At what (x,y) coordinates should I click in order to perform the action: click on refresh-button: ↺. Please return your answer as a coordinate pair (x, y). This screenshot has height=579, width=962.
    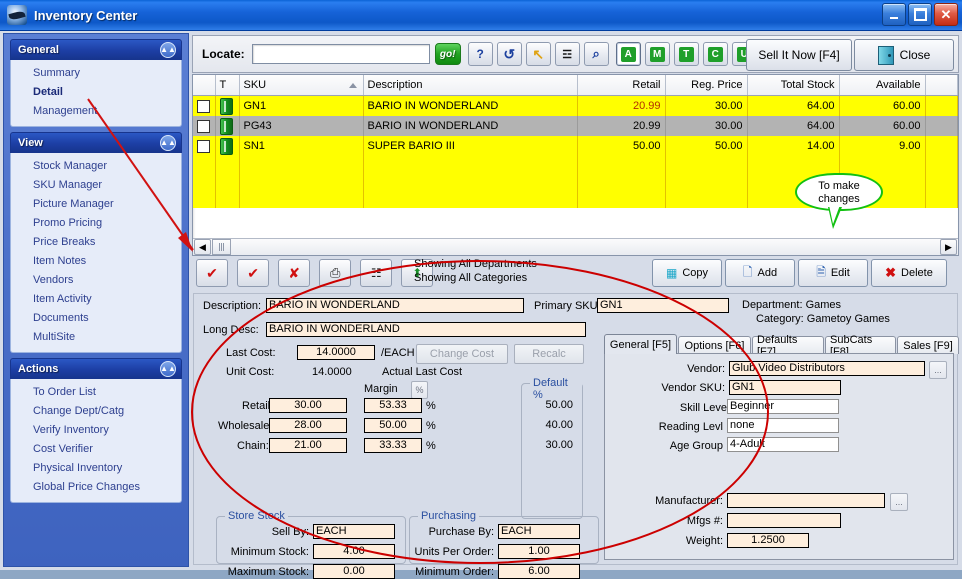
    Looking at the image, I should click on (509, 54).